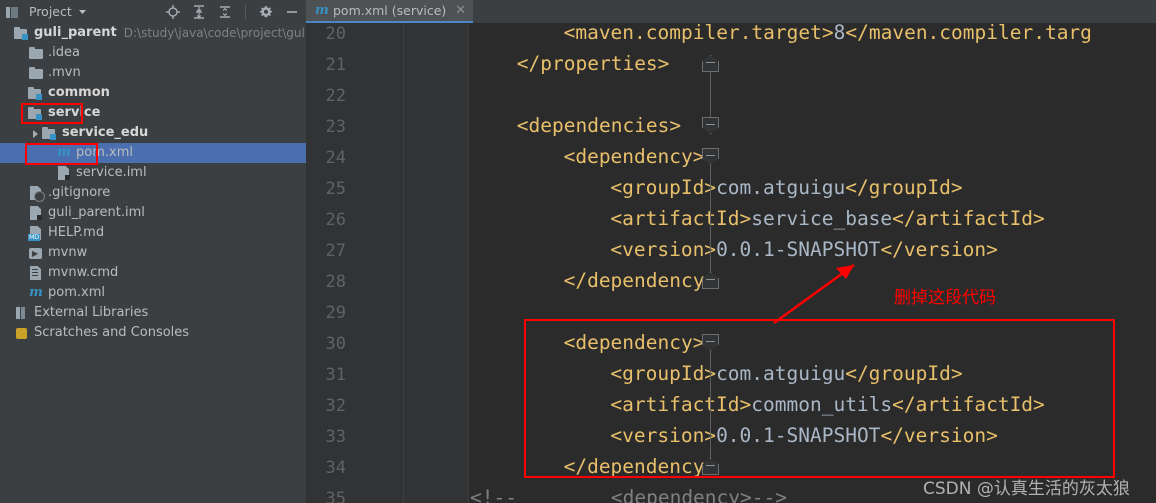 This screenshot has width=1156, height=503. What do you see at coordinates (225, 12) in the screenshot?
I see `collapse-all-icon` at bounding box center [225, 12].